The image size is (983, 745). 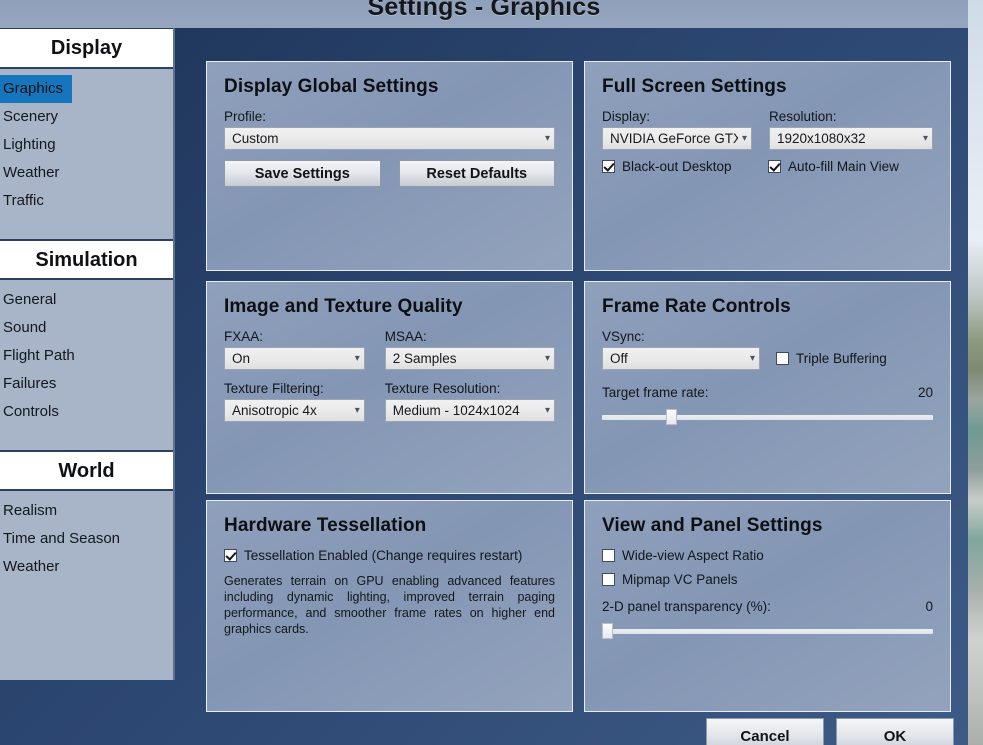 What do you see at coordinates (86, 89) in the screenshot?
I see `sidebar-item-wrap: Graphics` at bounding box center [86, 89].